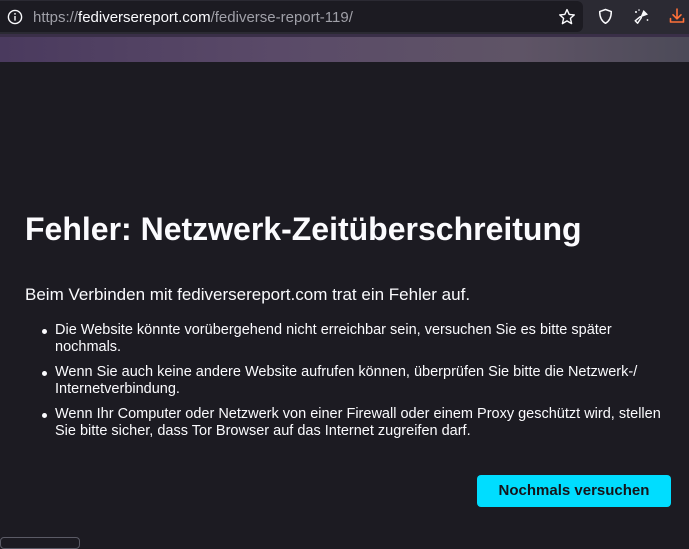 The width and height of the screenshot is (689, 549). Describe the element at coordinates (677, 16) in the screenshot. I see `download-icon` at that location.